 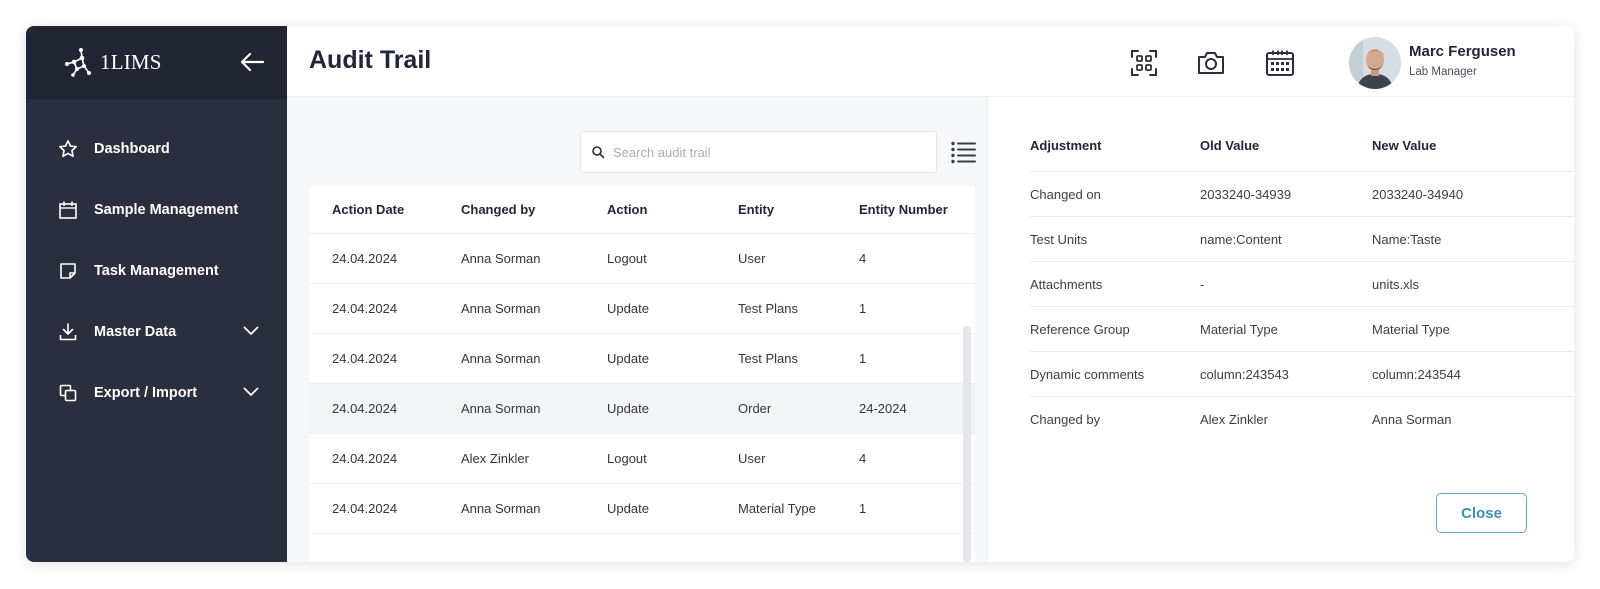 I want to click on new-value-cell: Name:Taste, so click(x=1407, y=239).